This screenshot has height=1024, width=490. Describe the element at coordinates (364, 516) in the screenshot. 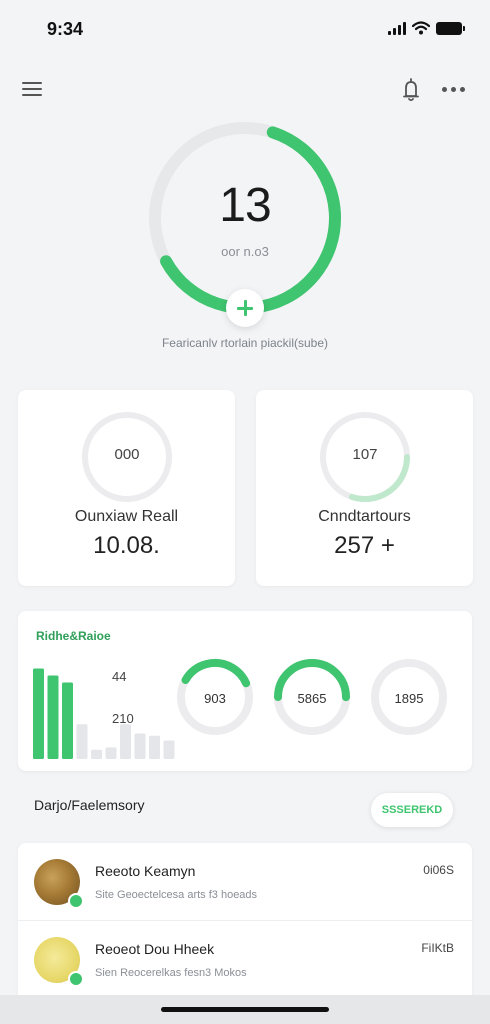

I see `stat-label: Cnndtartours` at that location.